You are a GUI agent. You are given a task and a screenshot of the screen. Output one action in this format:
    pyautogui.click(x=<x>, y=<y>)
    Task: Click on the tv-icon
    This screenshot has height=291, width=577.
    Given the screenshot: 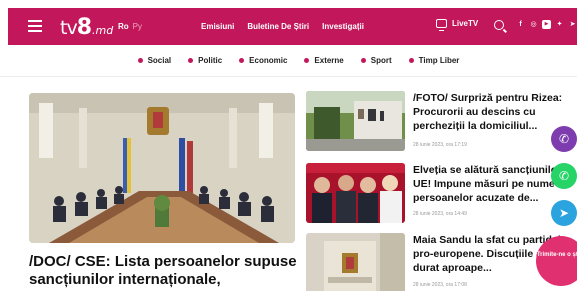 What is the action you would take?
    pyautogui.click(x=441, y=25)
    